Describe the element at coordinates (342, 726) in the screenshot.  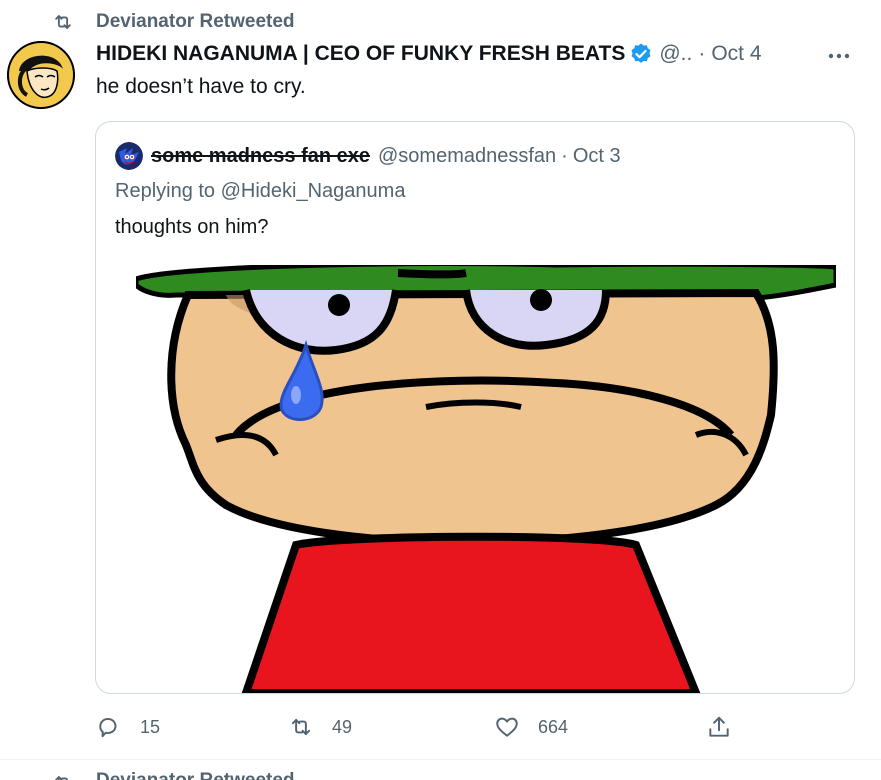
I see `retweet-count: 49` at that location.